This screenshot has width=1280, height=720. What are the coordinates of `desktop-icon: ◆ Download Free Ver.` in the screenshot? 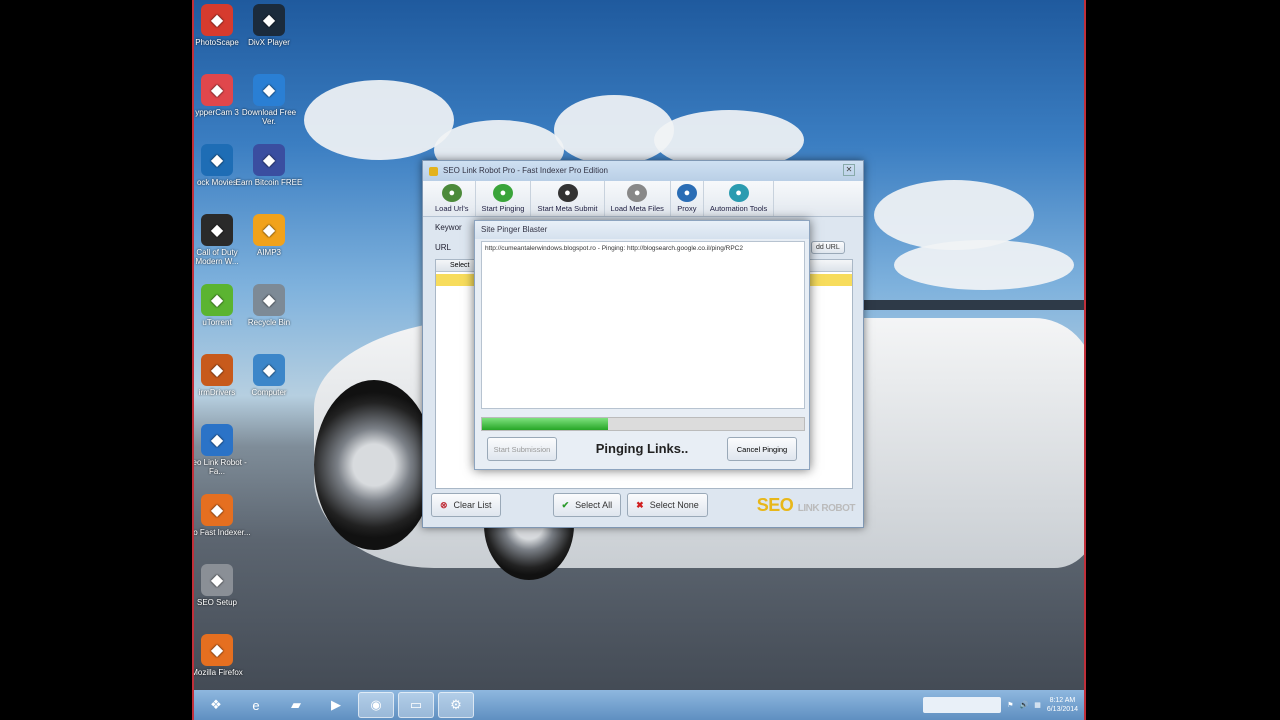 It's located at (269, 100).